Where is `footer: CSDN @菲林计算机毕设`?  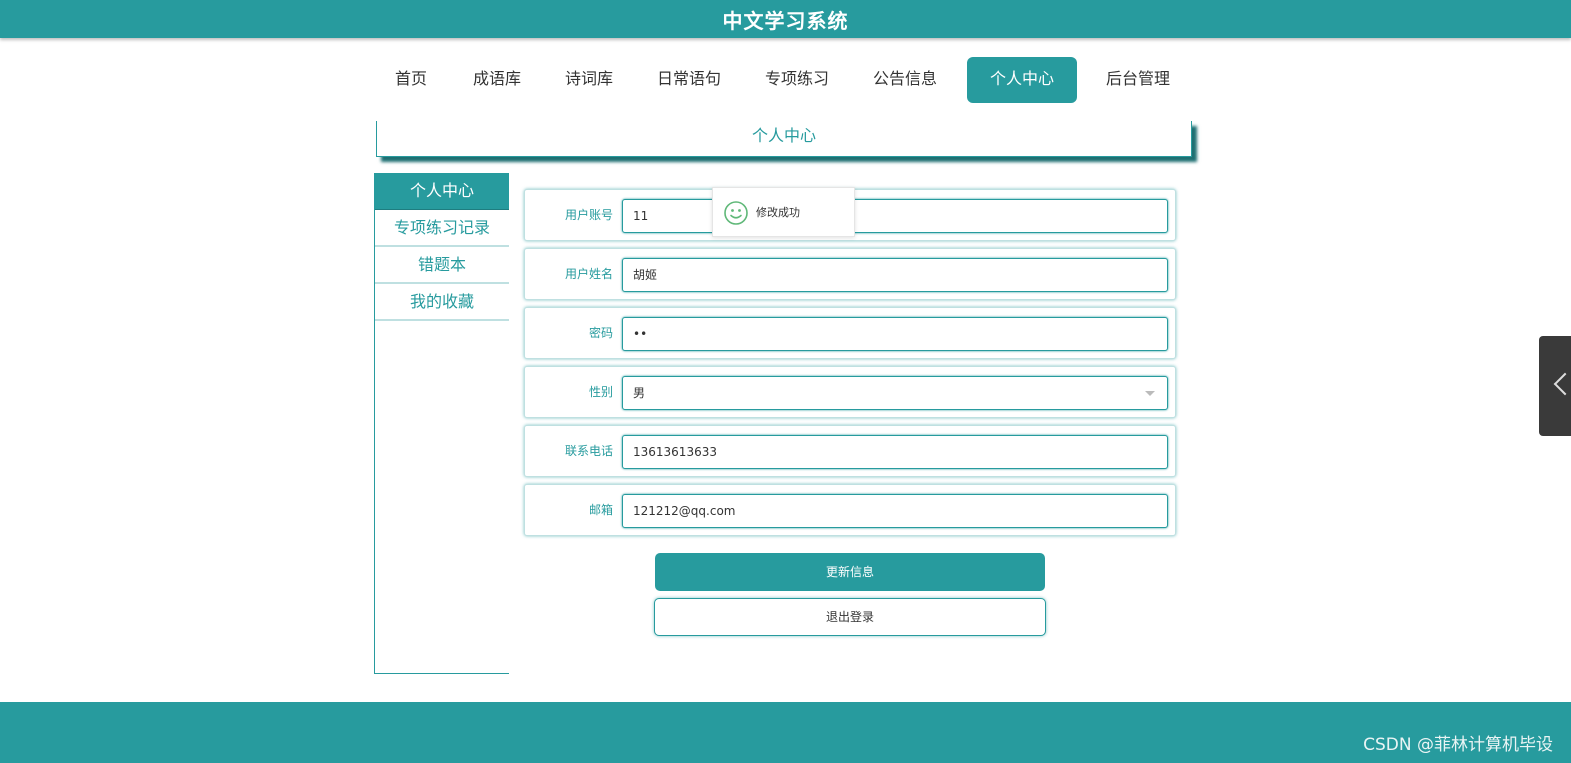 footer: CSDN @菲林计算机毕设 is located at coordinates (785, 732).